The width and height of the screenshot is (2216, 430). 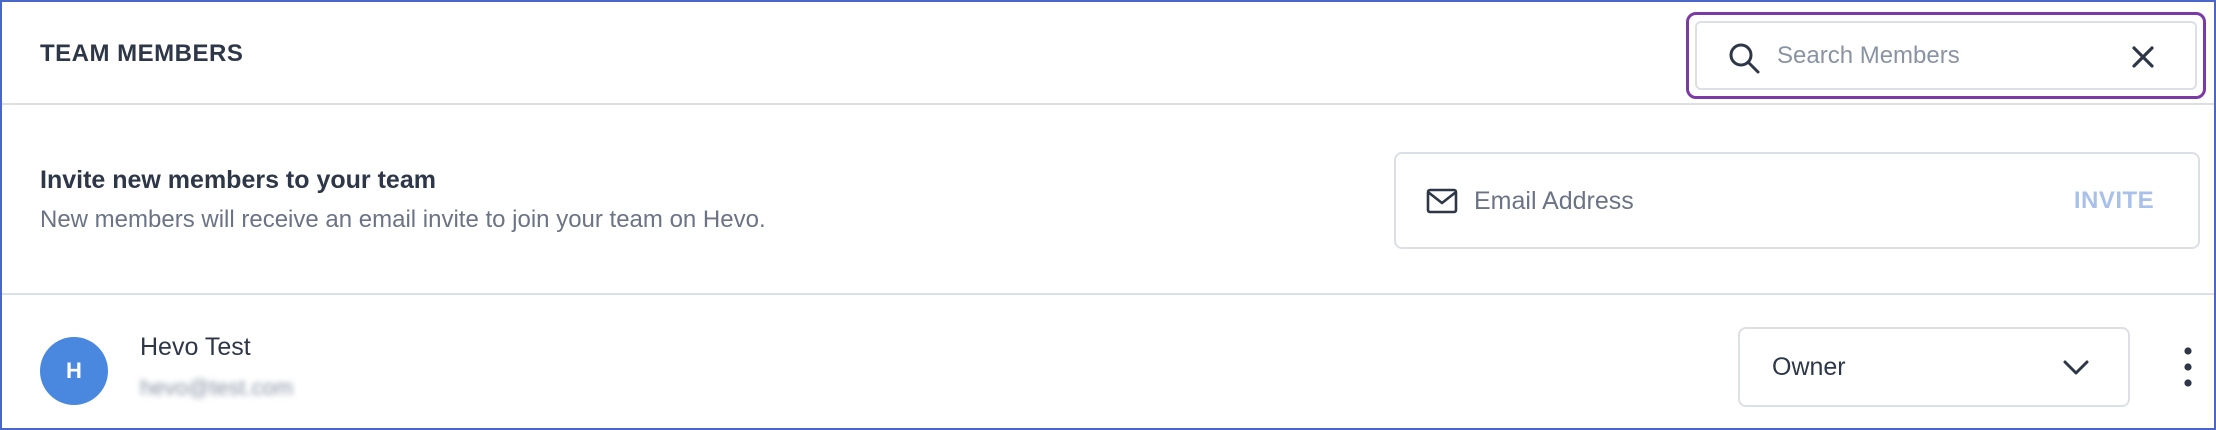 I want to click on invite-button: INVITE, so click(x=2114, y=201).